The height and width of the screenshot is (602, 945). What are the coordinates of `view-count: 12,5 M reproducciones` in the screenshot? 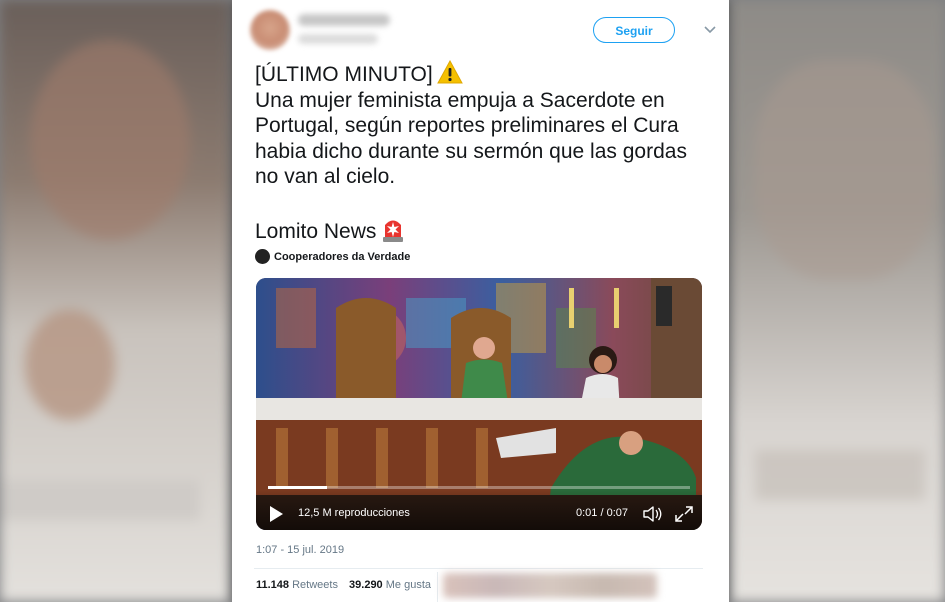 It's located at (354, 513).